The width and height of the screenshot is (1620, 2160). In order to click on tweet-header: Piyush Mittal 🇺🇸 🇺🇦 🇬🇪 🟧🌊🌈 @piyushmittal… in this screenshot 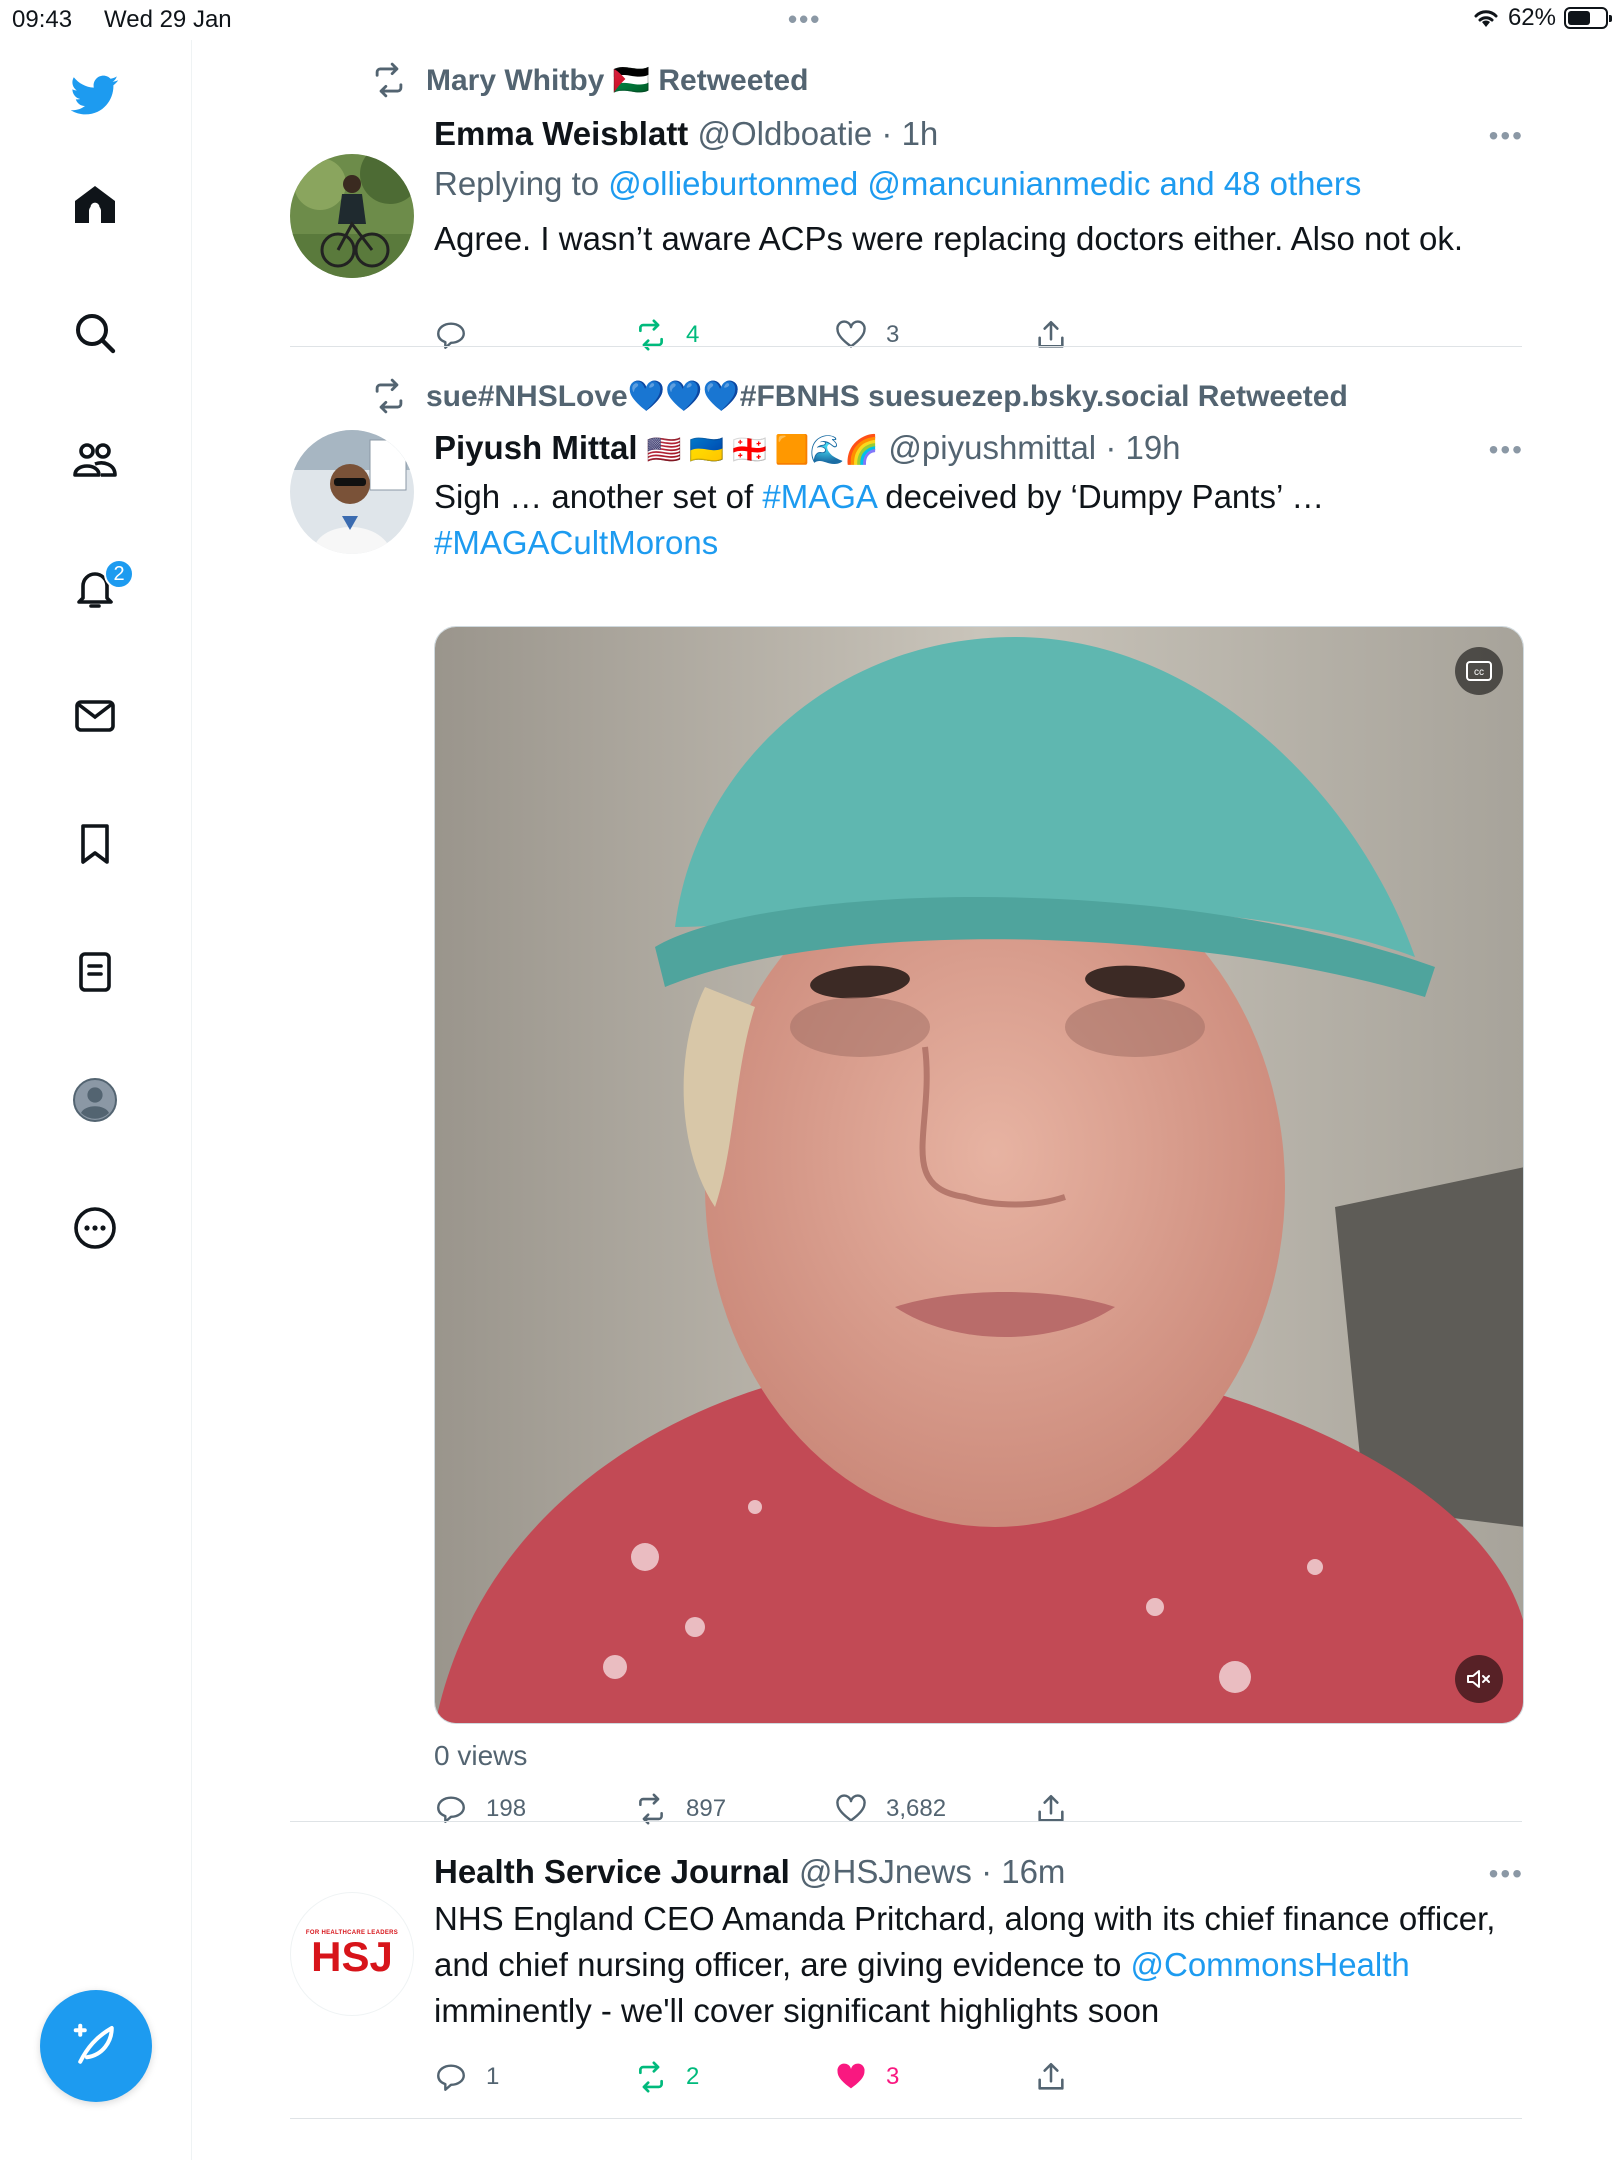, I will do `click(979, 449)`.